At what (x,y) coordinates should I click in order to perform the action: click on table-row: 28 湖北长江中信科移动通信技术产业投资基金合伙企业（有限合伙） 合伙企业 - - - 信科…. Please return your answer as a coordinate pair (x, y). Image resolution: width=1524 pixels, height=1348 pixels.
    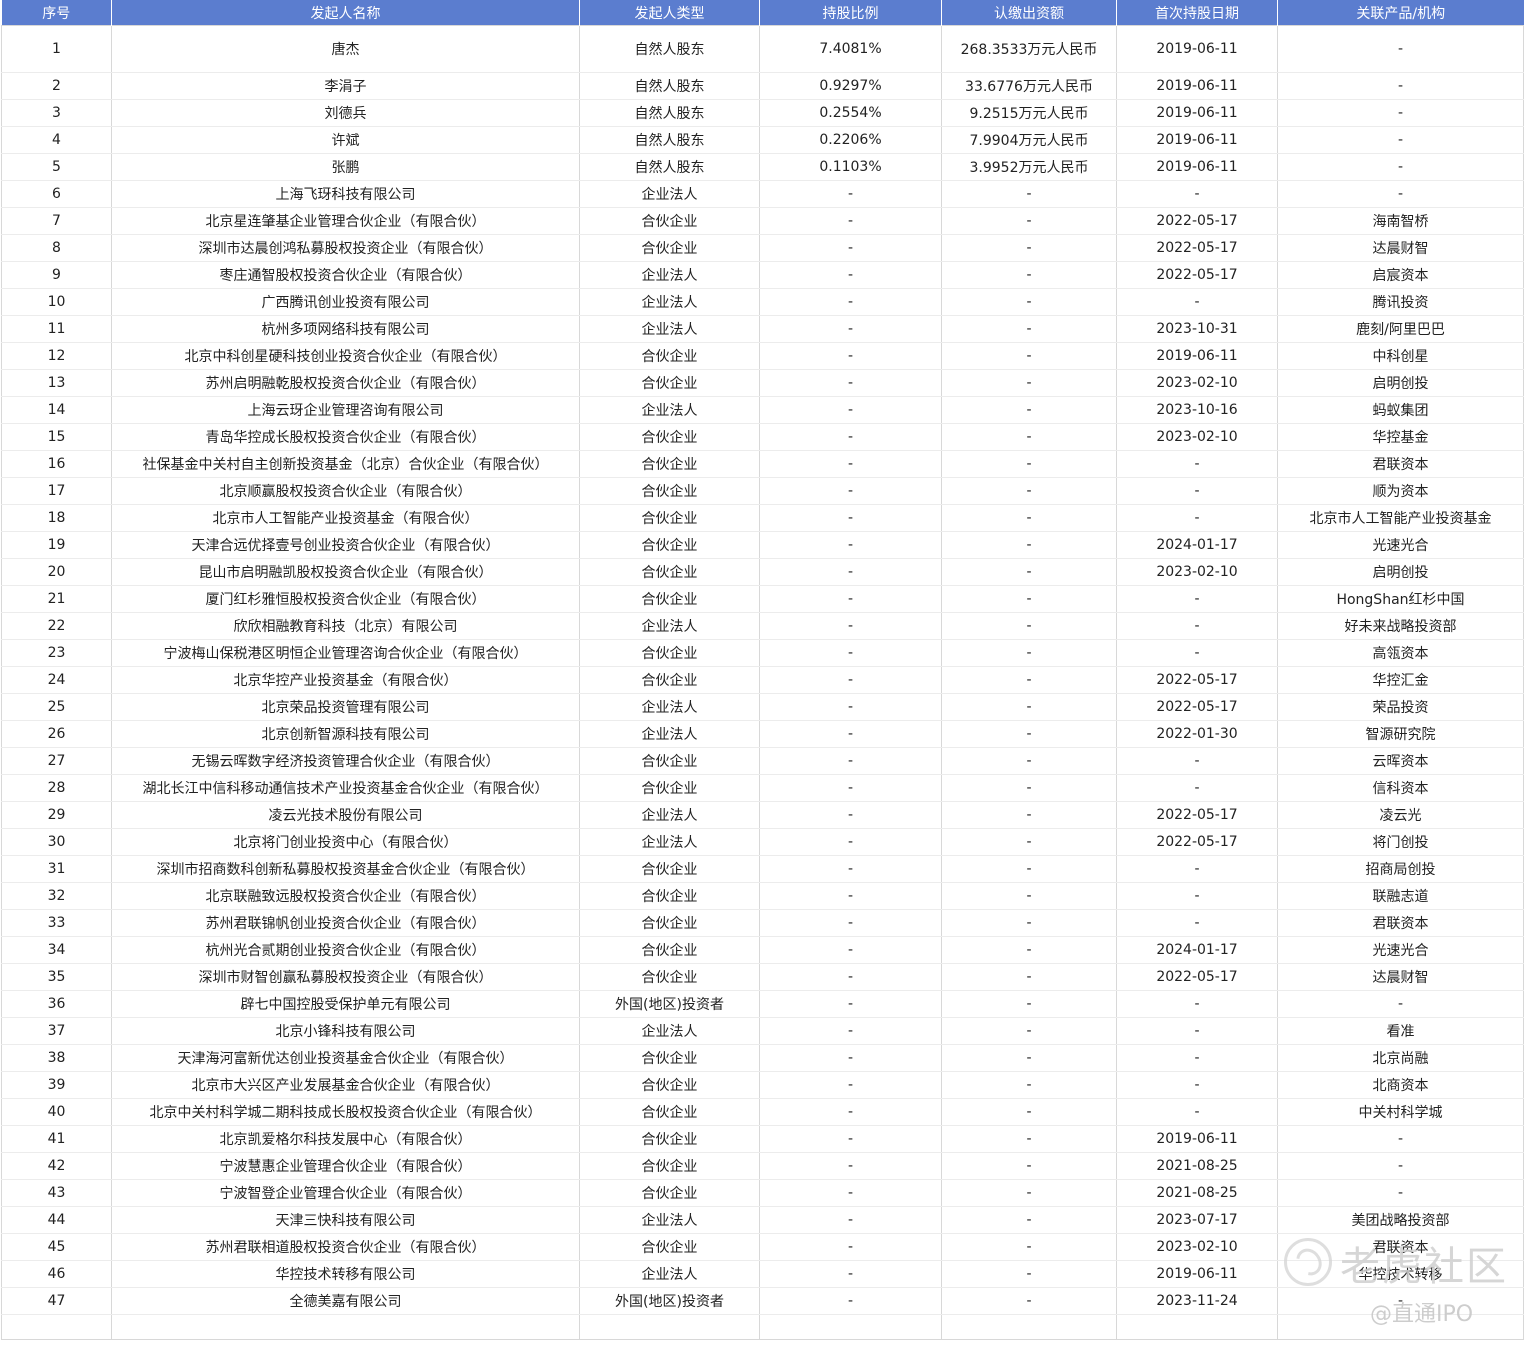
    Looking at the image, I should click on (762, 788).